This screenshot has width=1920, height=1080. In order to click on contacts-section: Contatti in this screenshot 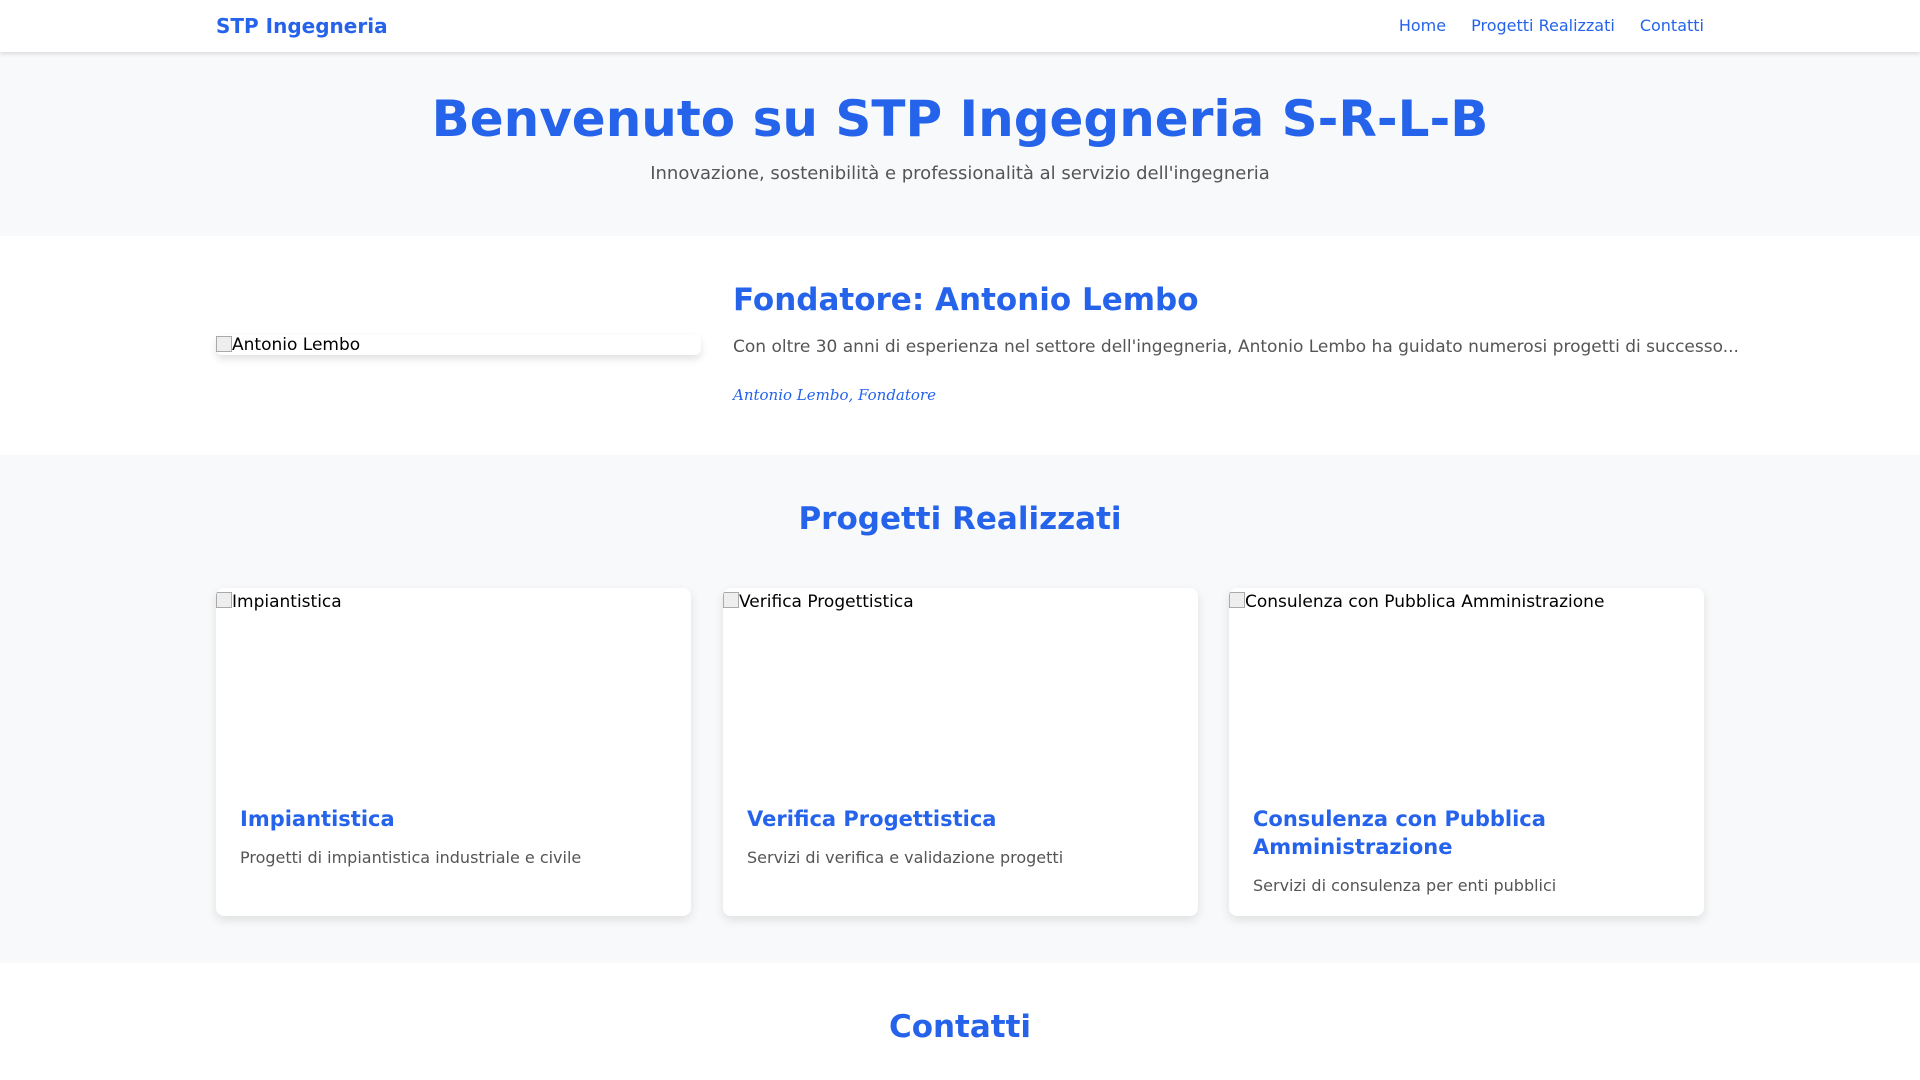, I will do `click(960, 1021)`.